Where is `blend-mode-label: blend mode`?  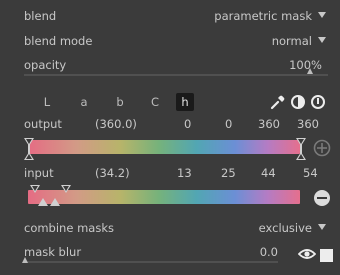 blend-mode-label: blend mode is located at coordinates (58, 41).